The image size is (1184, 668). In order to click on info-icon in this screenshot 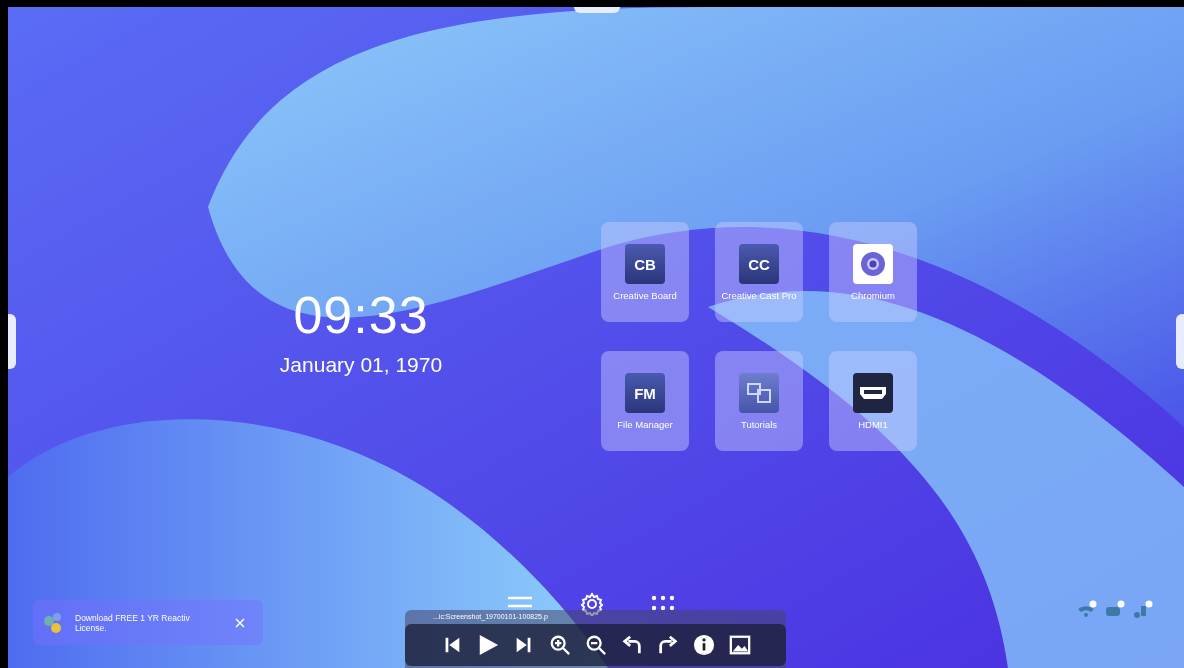, I will do `click(703, 645)`.